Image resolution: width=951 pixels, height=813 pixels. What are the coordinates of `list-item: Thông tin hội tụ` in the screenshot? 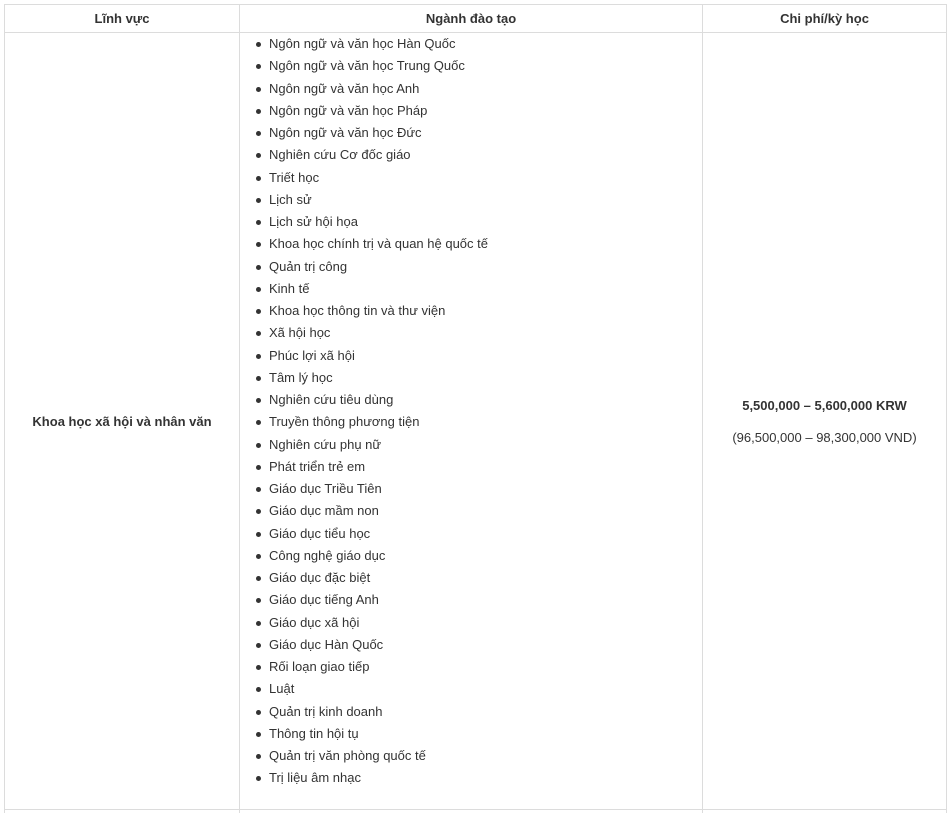 It's located at (479, 734).